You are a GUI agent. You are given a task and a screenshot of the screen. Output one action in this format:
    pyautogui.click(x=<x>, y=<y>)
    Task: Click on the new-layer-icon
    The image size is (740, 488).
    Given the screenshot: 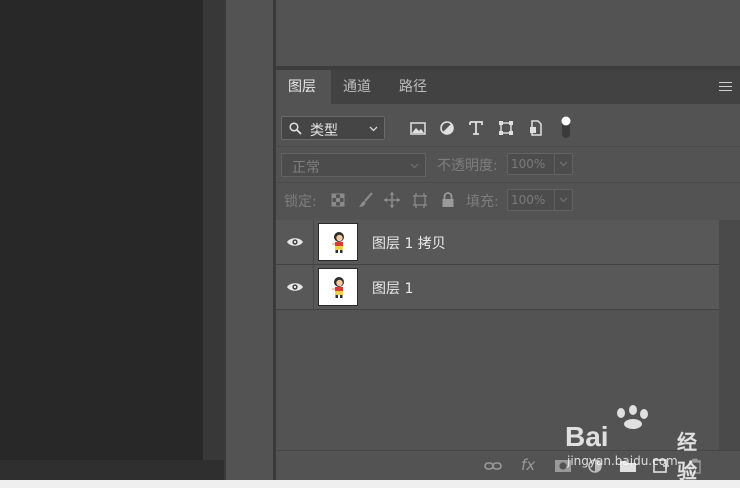 What is the action you would take?
    pyautogui.click(x=661, y=466)
    